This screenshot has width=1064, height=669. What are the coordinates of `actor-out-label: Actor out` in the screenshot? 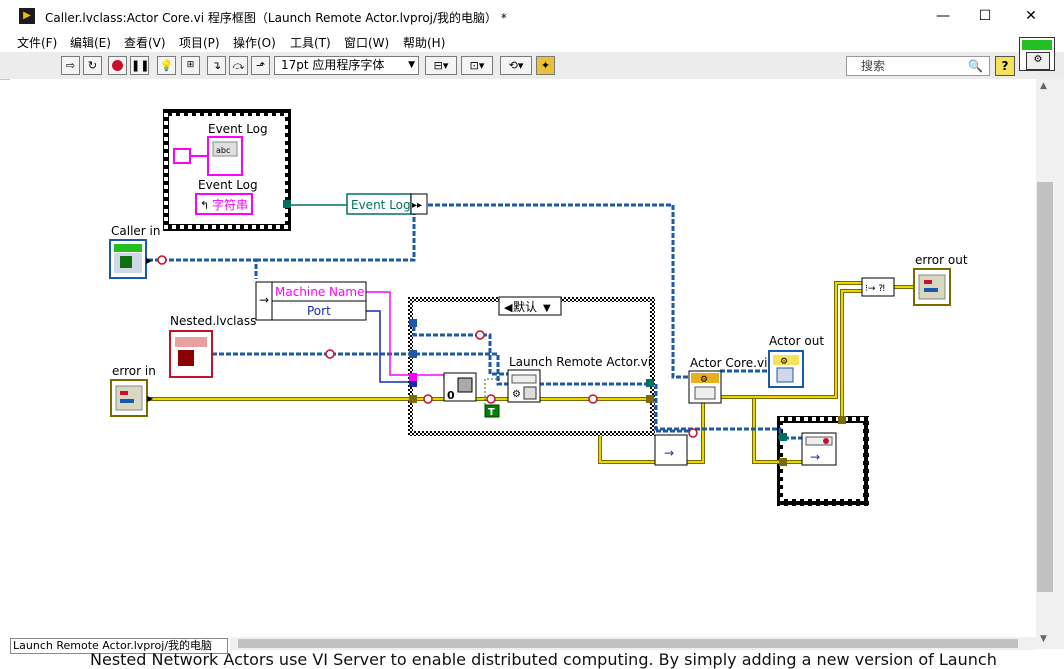 It's located at (796, 341).